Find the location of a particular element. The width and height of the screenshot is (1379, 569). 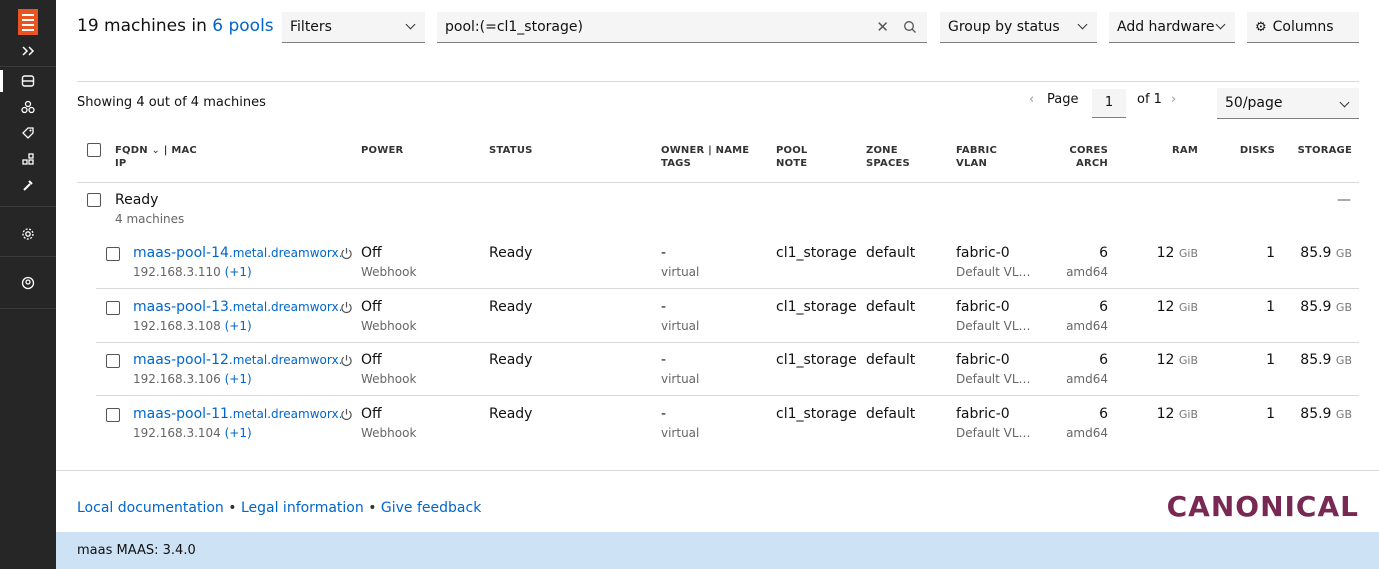

zones-nav-icon is located at coordinates (28, 159).